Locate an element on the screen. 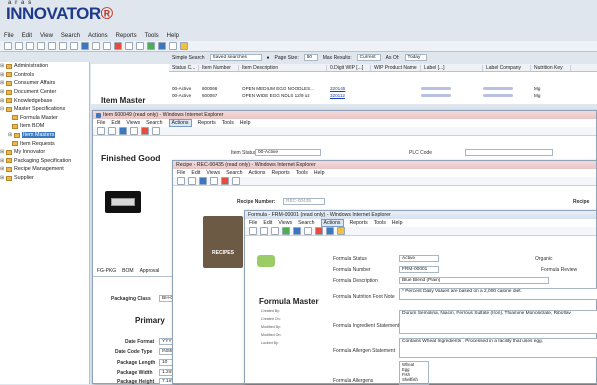 The width and height of the screenshot is (597, 385). filter-icon is located at coordinates (140, 46).